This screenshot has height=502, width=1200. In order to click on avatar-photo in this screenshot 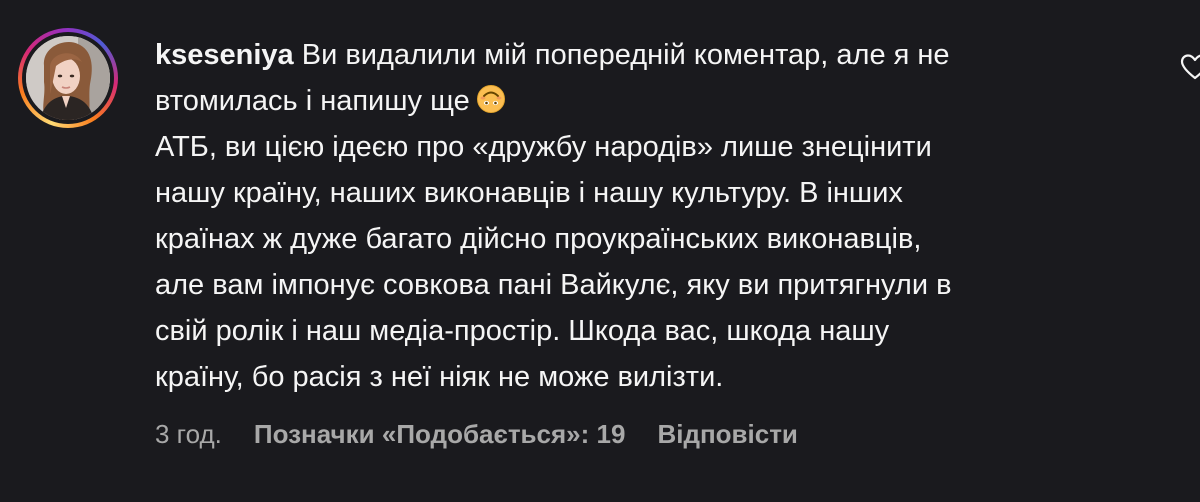, I will do `click(68, 78)`.